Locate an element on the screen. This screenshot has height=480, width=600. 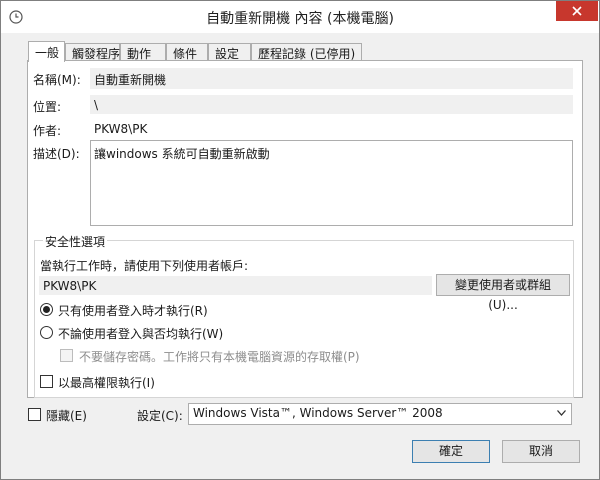
cancel-button: 取消 is located at coordinates (541, 451).